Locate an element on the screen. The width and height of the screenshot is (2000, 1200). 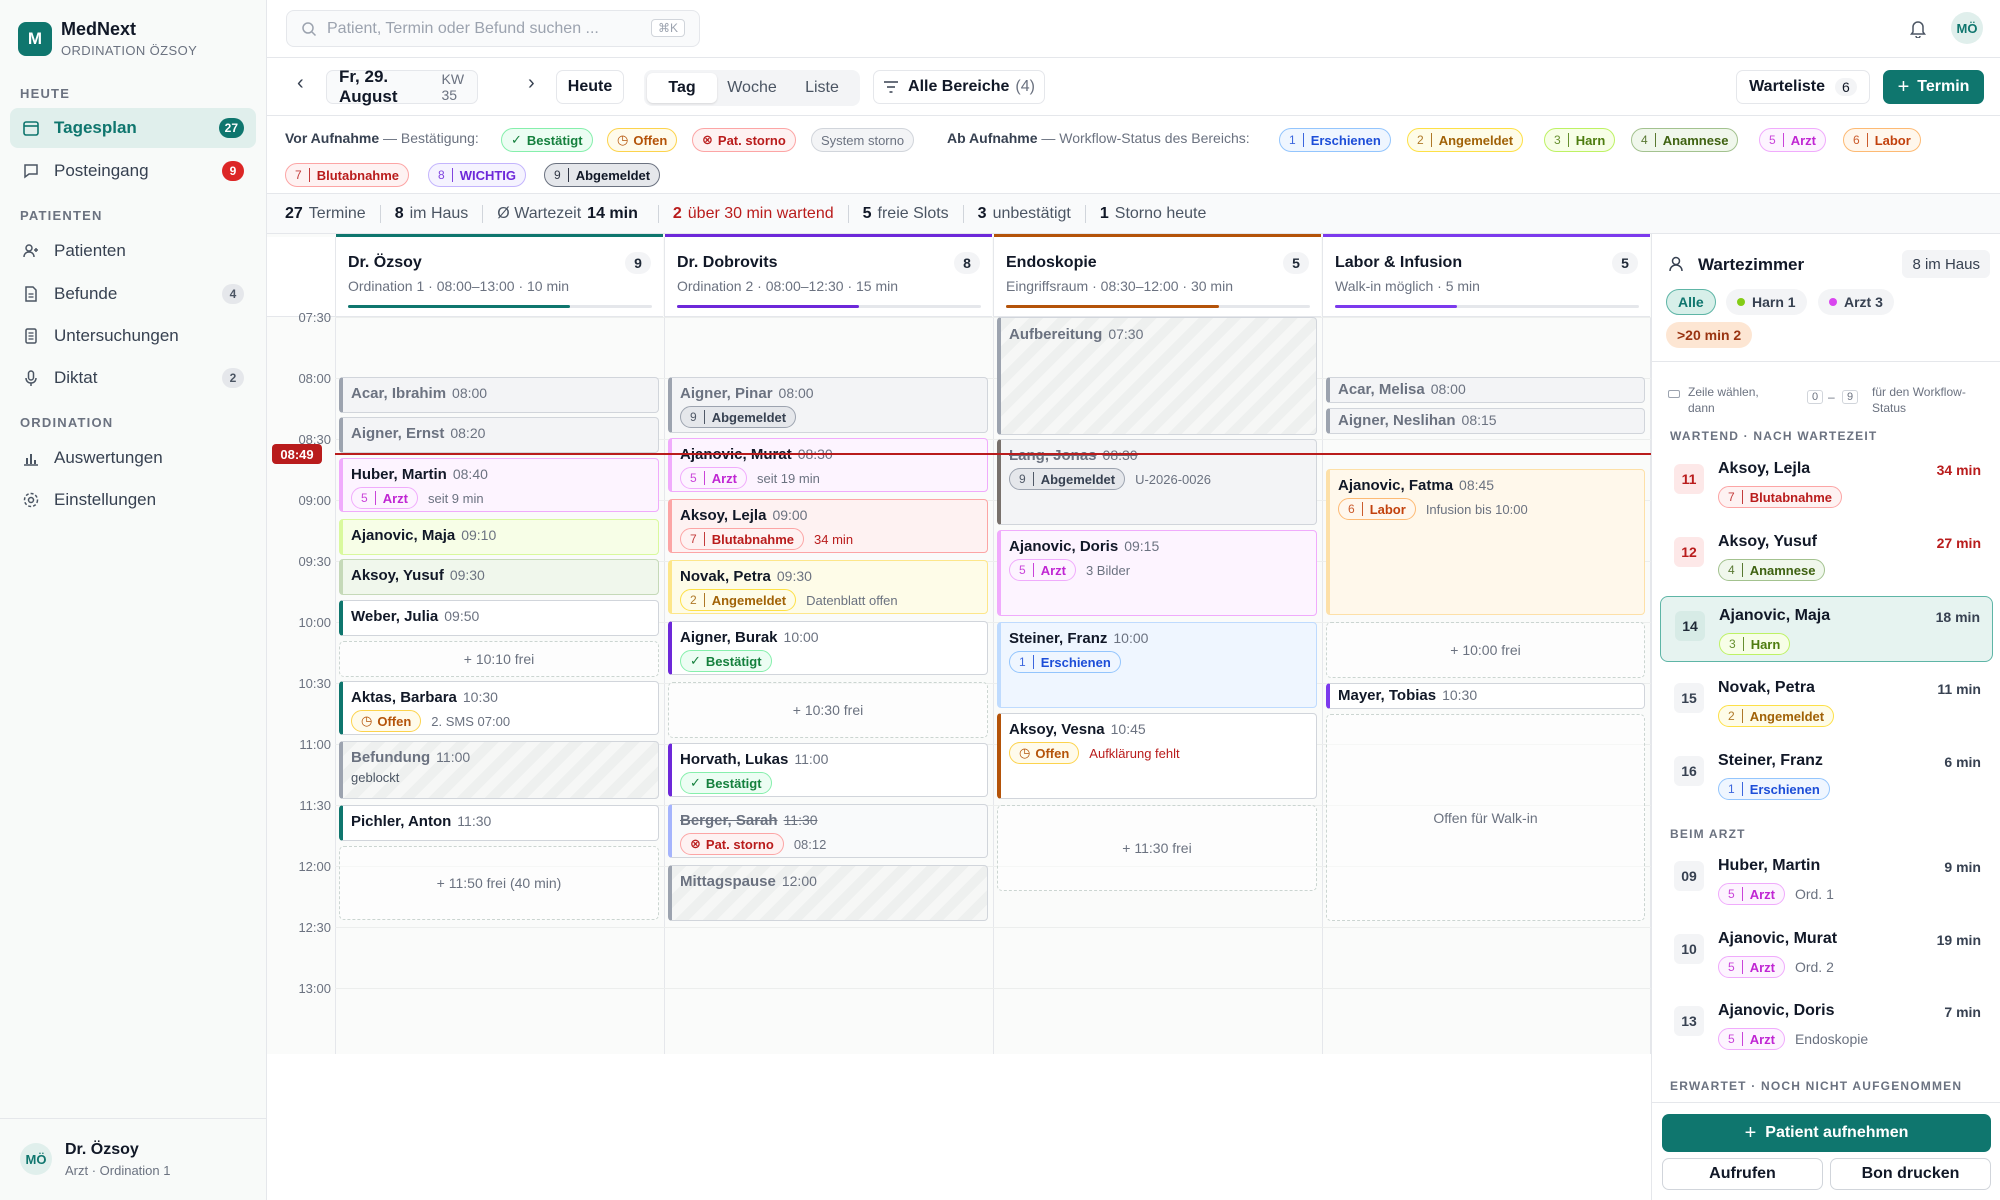
appointment-card: Aksoy, Vesna 10:45 ◷ Offen Aufklärung fehlt is located at coordinates (1157, 756).